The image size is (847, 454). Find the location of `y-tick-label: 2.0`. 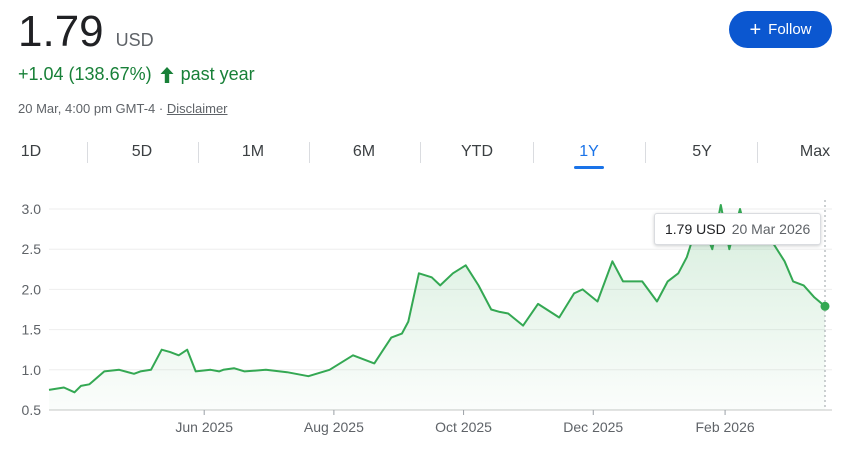

y-tick-label: 2.0 is located at coordinates (32, 289).